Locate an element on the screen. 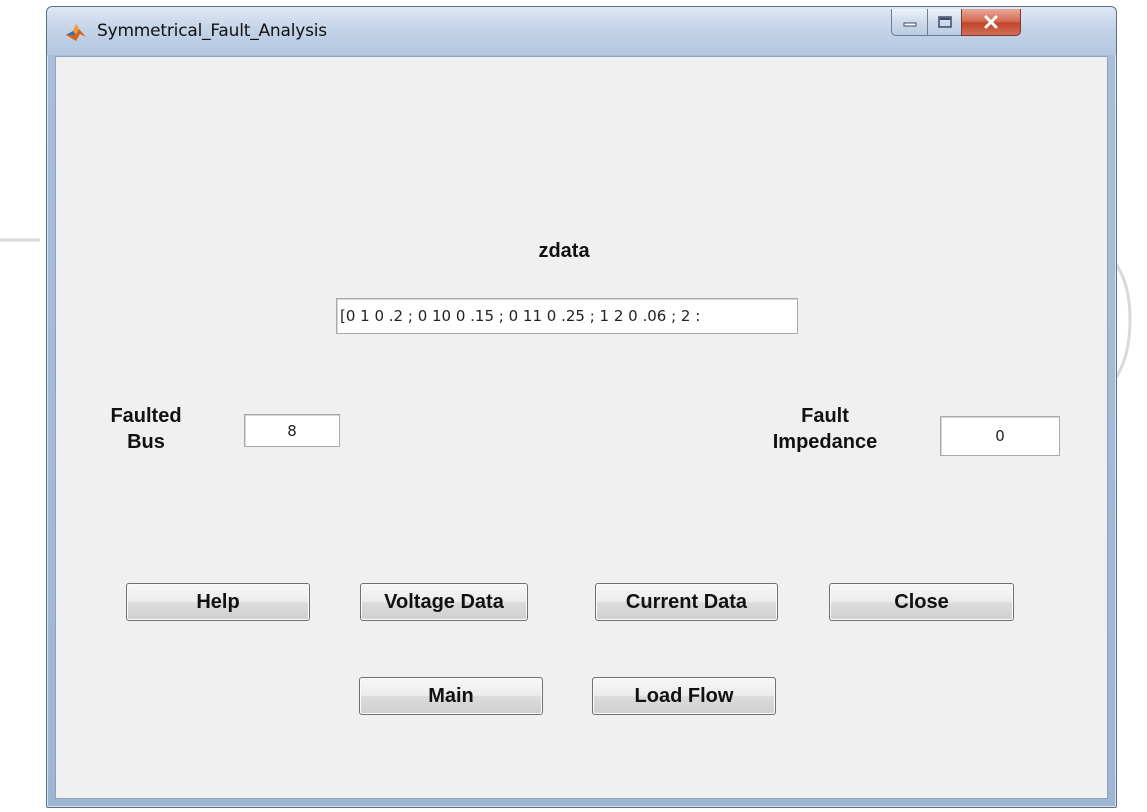 The width and height of the screenshot is (1147, 812). fault-impedance-value: 0 is located at coordinates (1000, 436).